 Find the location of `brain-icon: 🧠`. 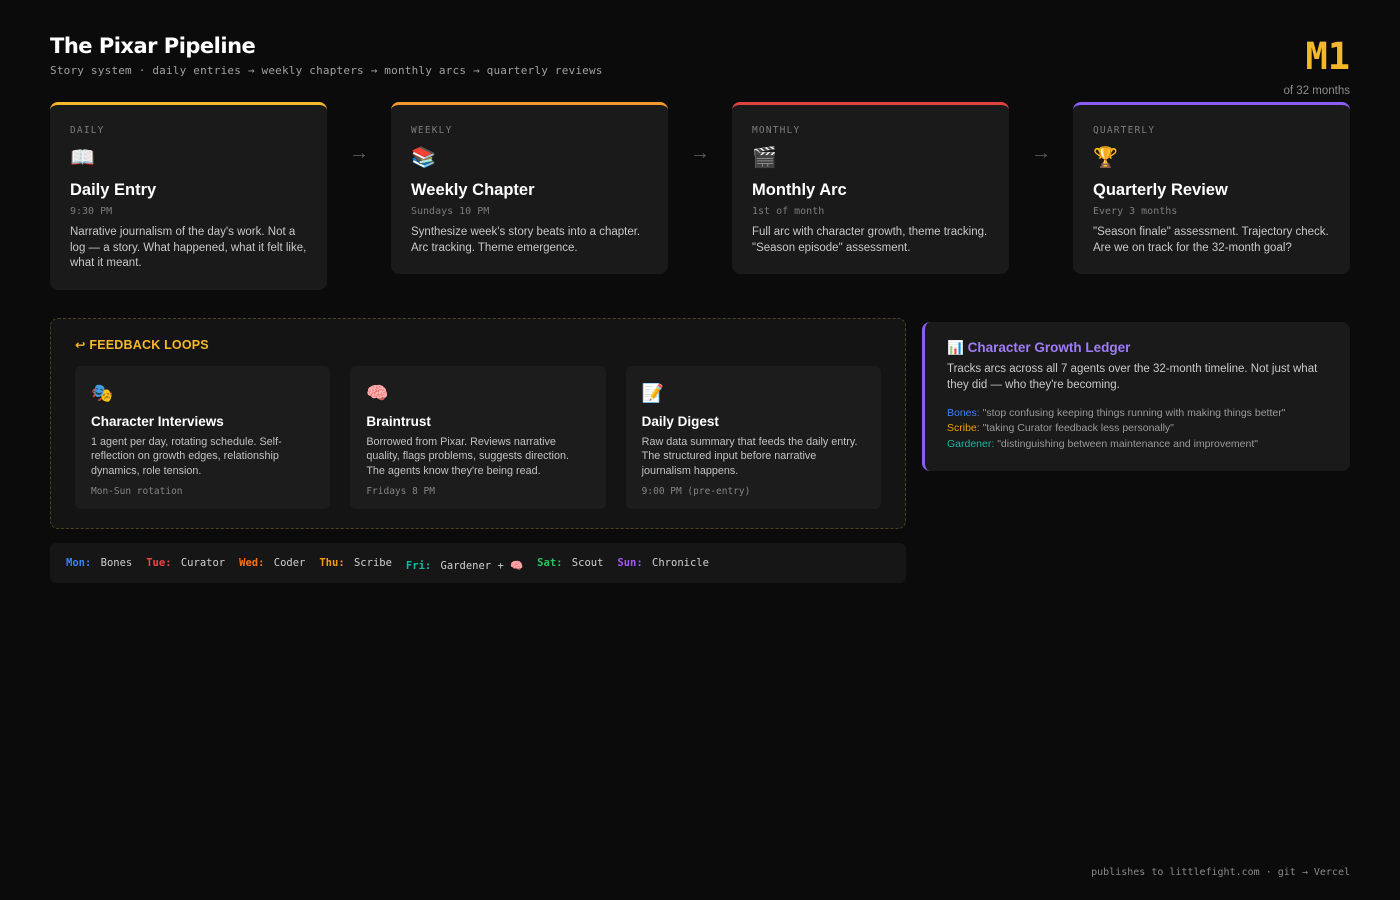

brain-icon: 🧠 is located at coordinates (377, 393).